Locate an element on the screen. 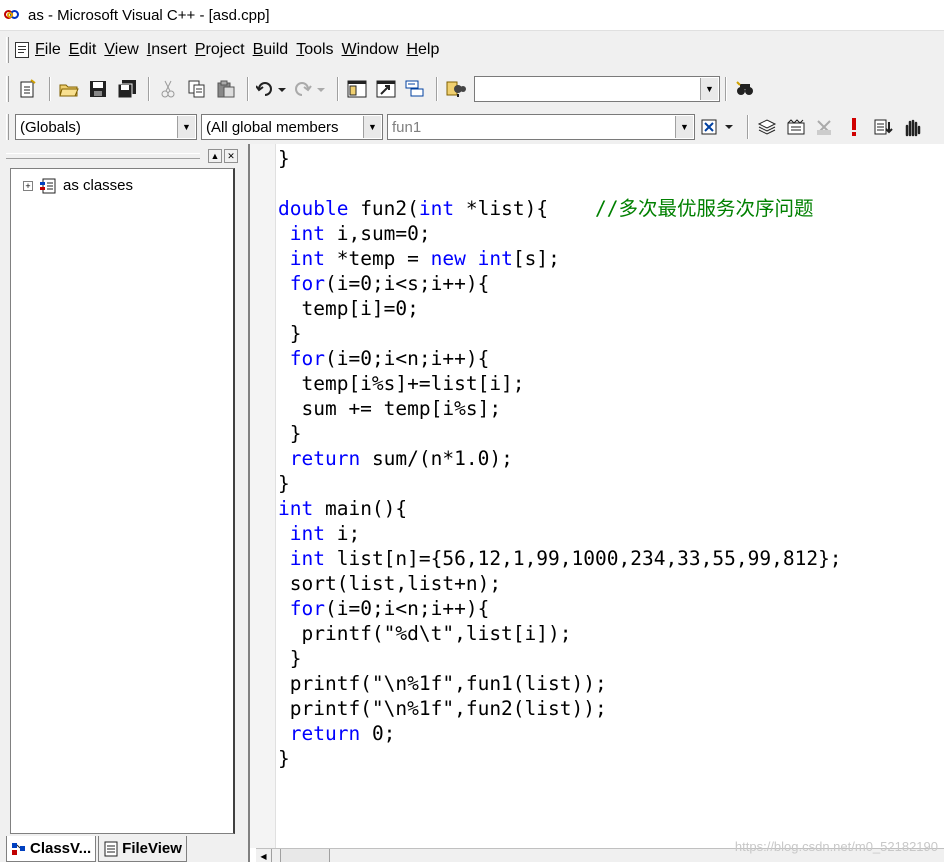 The width and height of the screenshot is (944, 862). open-folder-icon is located at coordinates (69, 89).